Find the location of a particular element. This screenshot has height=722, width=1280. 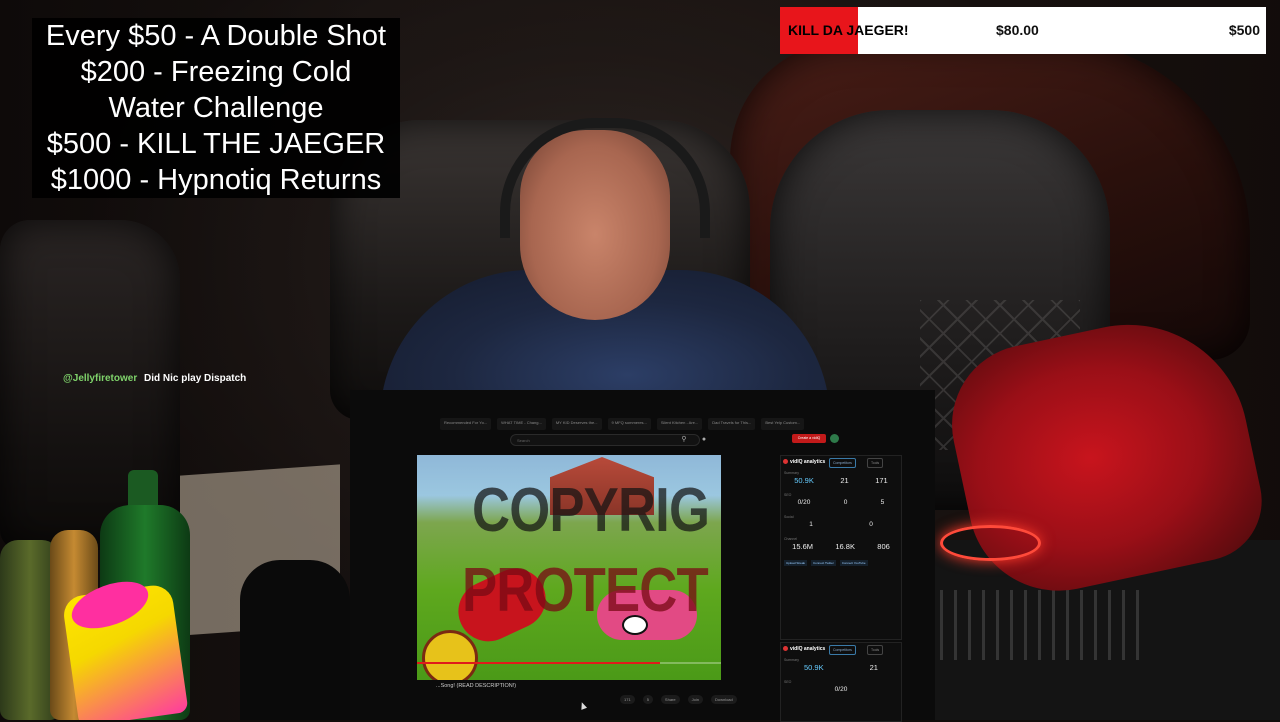

vidiq-extension-button: Create a vidIQ is located at coordinates (809, 438).